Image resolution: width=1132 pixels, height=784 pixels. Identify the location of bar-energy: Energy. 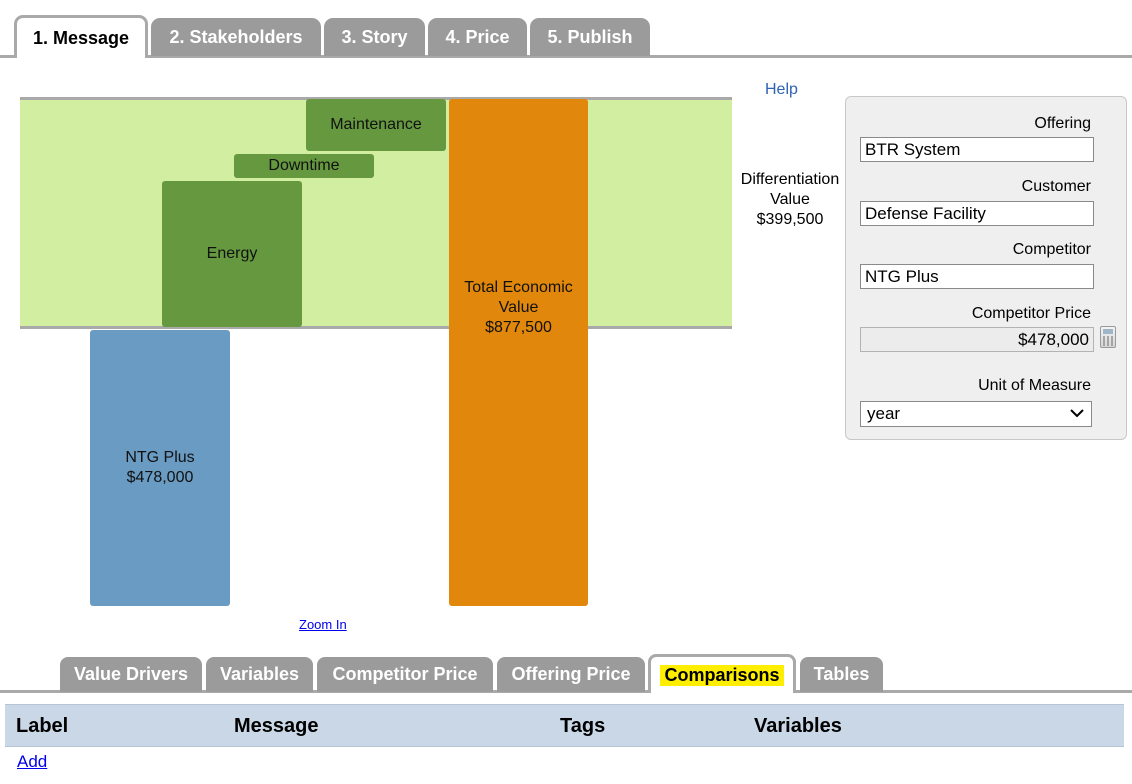
(232, 254).